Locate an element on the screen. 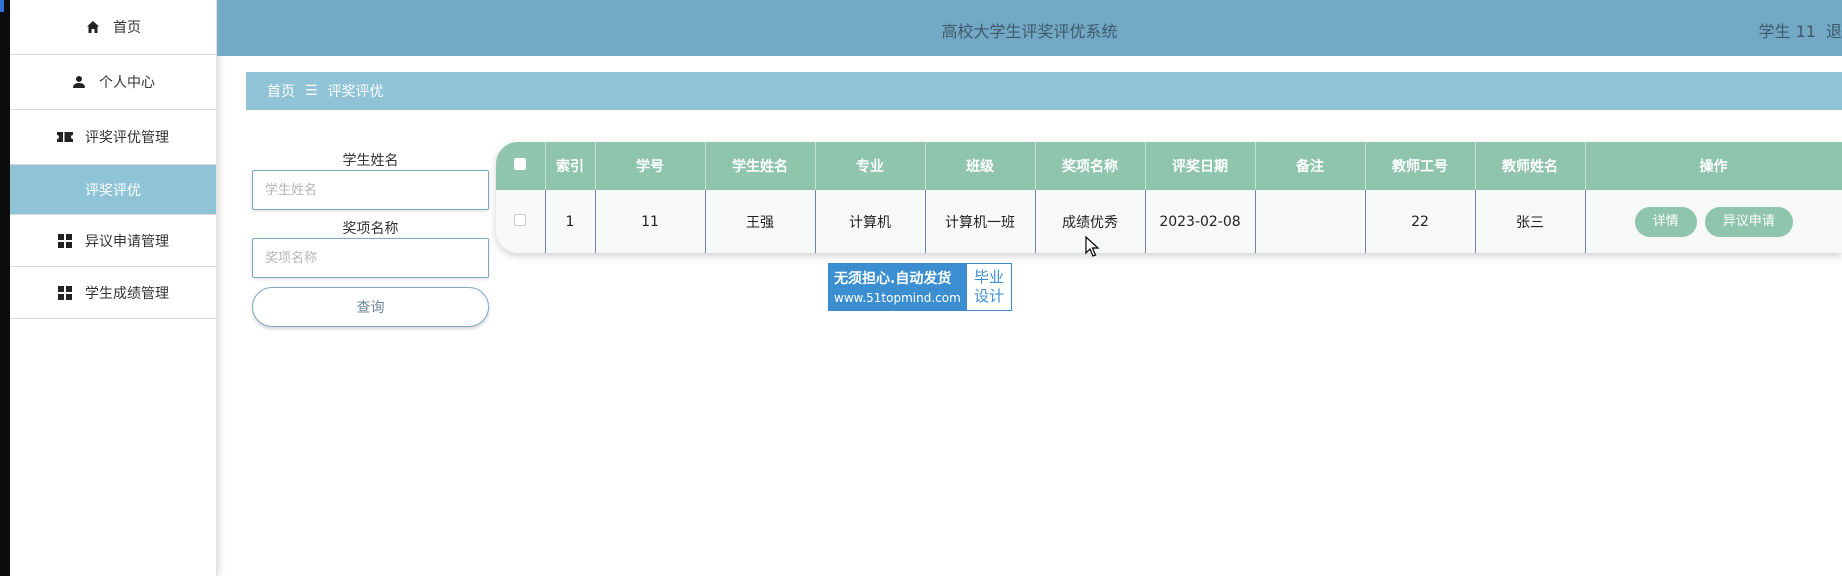 This screenshot has width=1842, height=576. sidebar-item-objection-management: 异议申请管理 is located at coordinates (113, 241).